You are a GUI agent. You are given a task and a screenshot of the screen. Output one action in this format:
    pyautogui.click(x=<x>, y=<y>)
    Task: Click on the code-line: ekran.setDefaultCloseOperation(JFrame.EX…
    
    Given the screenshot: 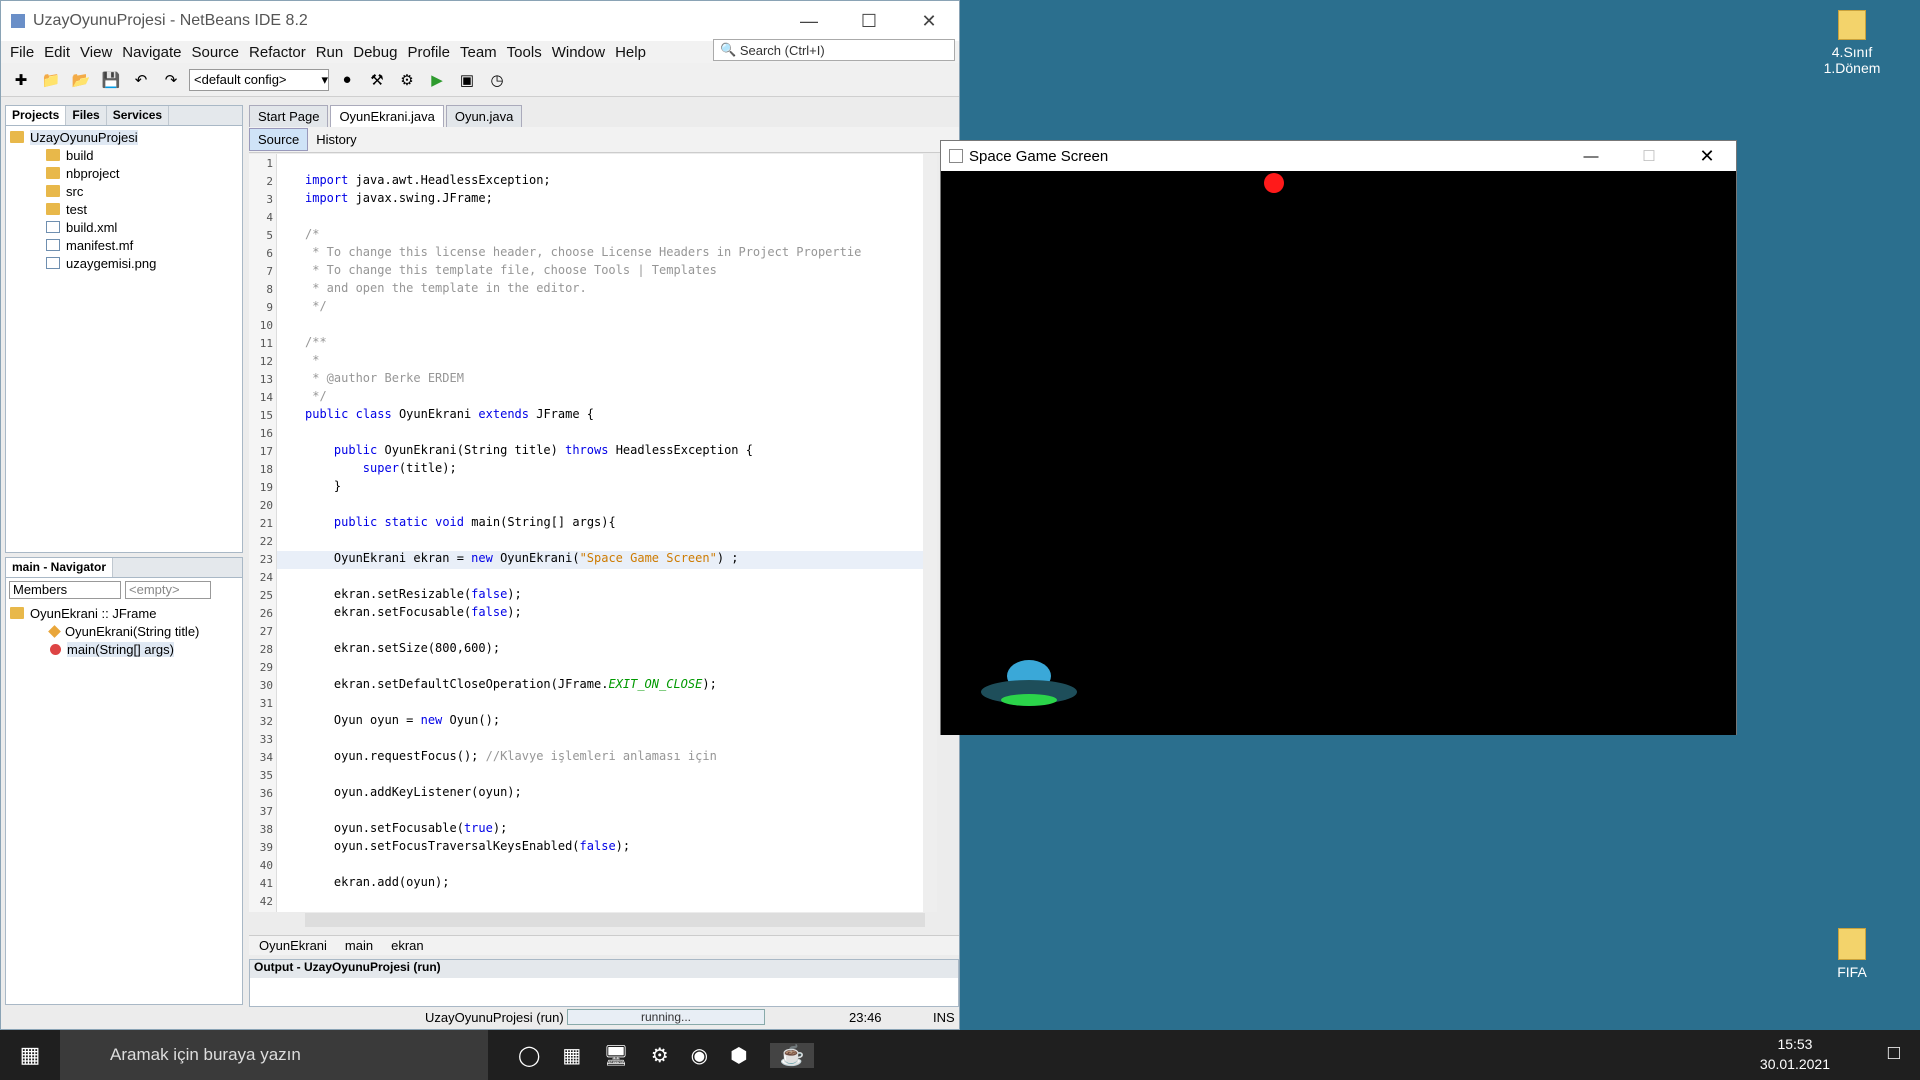 What is the action you would take?
    pyautogui.click(x=511, y=684)
    